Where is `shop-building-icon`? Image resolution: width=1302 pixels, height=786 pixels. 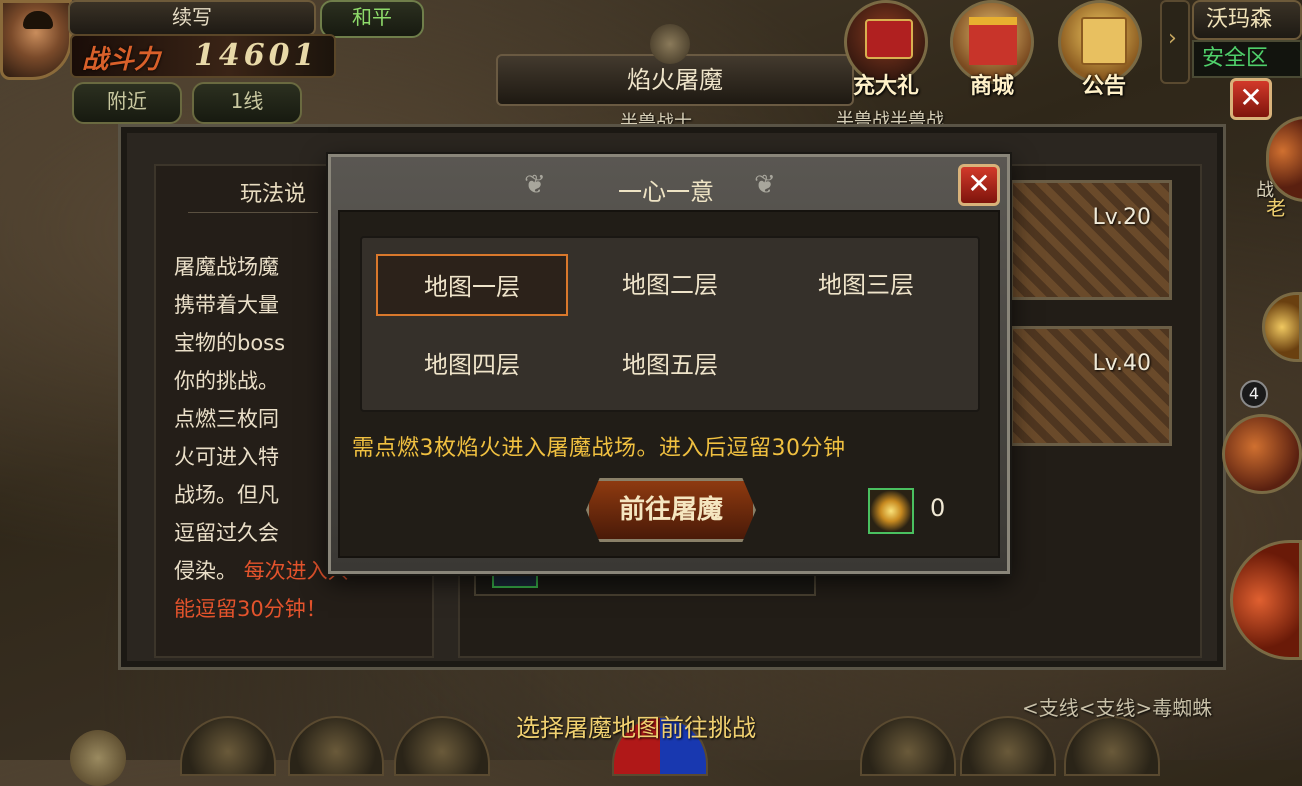
shop-building-icon is located at coordinates (993, 41).